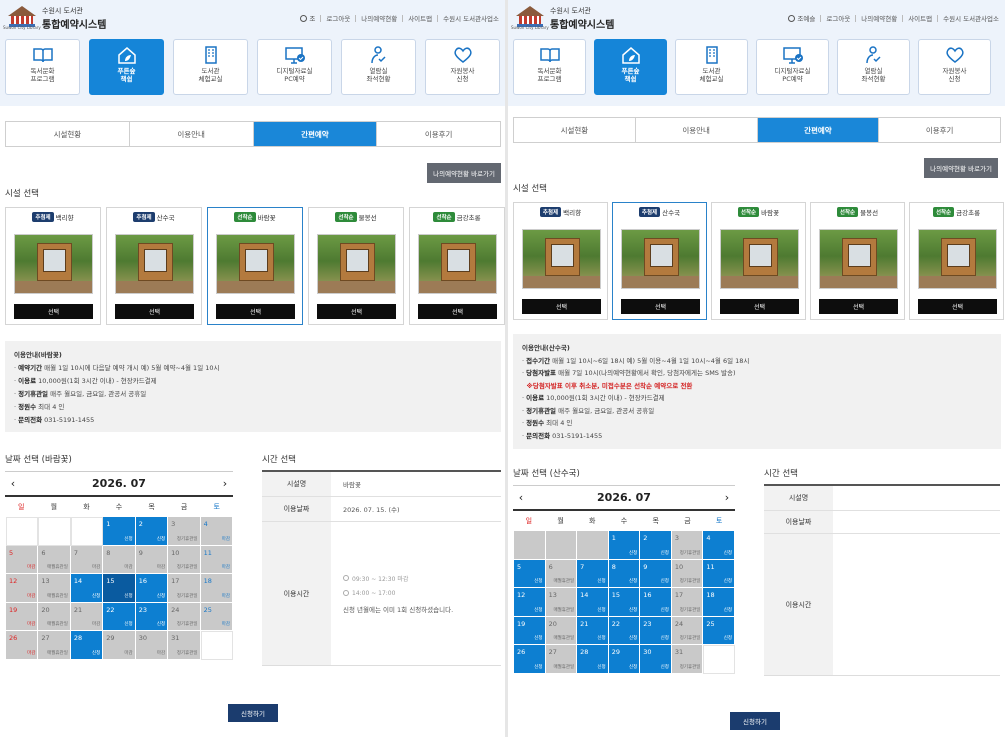 Image resolution: width=1005 pixels, height=737 pixels. I want to click on calendar-day-18: 18 신청, so click(719, 602).